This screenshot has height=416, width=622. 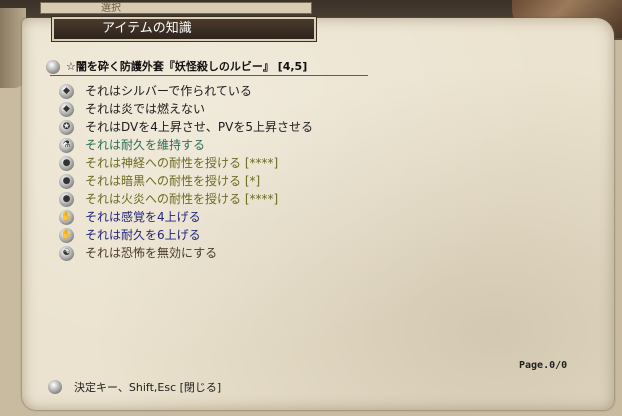 What do you see at coordinates (259, 217) in the screenshot?
I see `property-row: ✋ それは感覚を4上げる` at bounding box center [259, 217].